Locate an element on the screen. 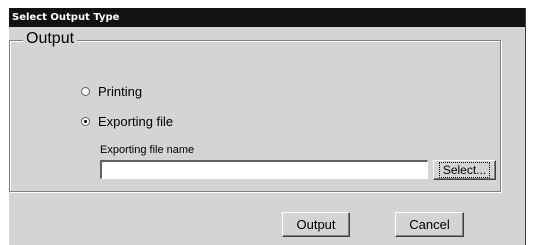 Image resolution: width=534 pixels, height=245 pixels. radio-selected-icon is located at coordinates (85, 121).